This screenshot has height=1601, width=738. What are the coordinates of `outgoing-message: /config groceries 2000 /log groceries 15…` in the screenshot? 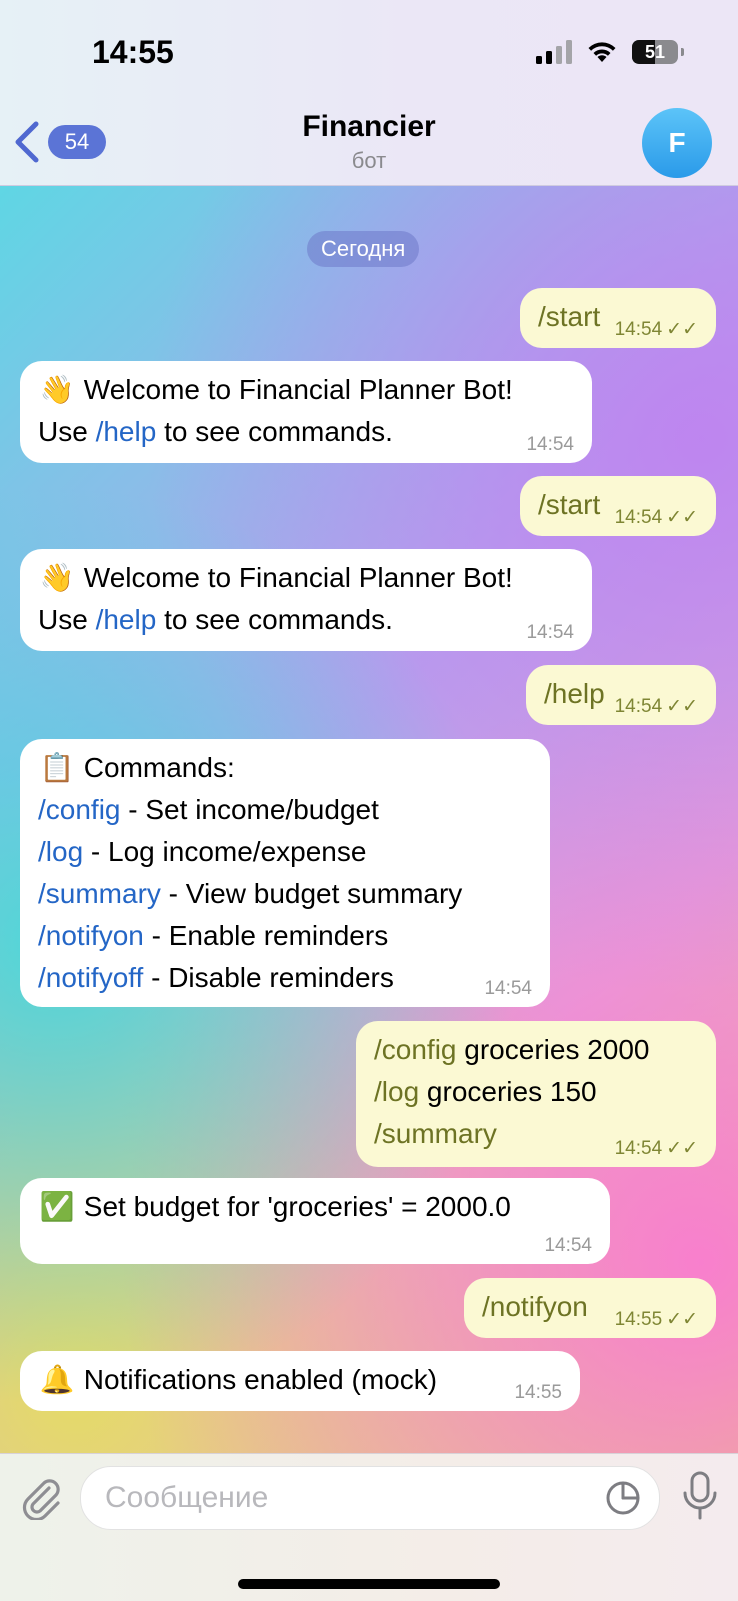 It's located at (536, 1094).